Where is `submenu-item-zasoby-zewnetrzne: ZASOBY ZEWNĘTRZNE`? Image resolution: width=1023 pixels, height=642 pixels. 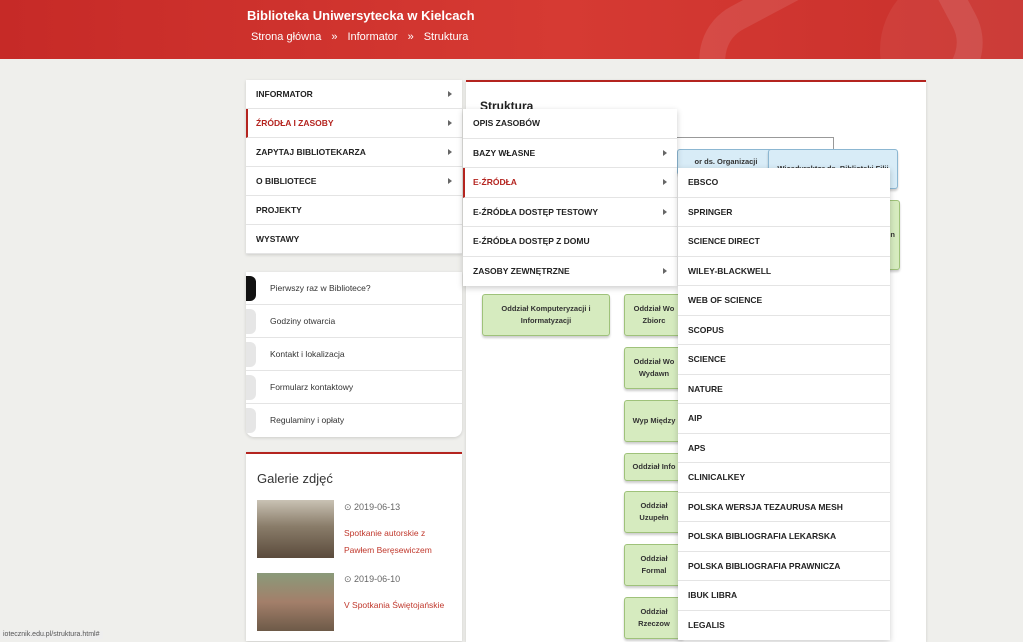 submenu-item-zasoby-zewnetrzne: ZASOBY ZEWNĘTRZNE is located at coordinates (570, 272).